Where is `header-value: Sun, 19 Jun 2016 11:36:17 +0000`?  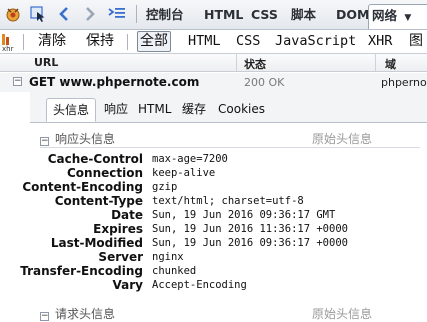 header-value: Sun, 19 Jun 2016 11:36:17 +0000 is located at coordinates (250, 229).